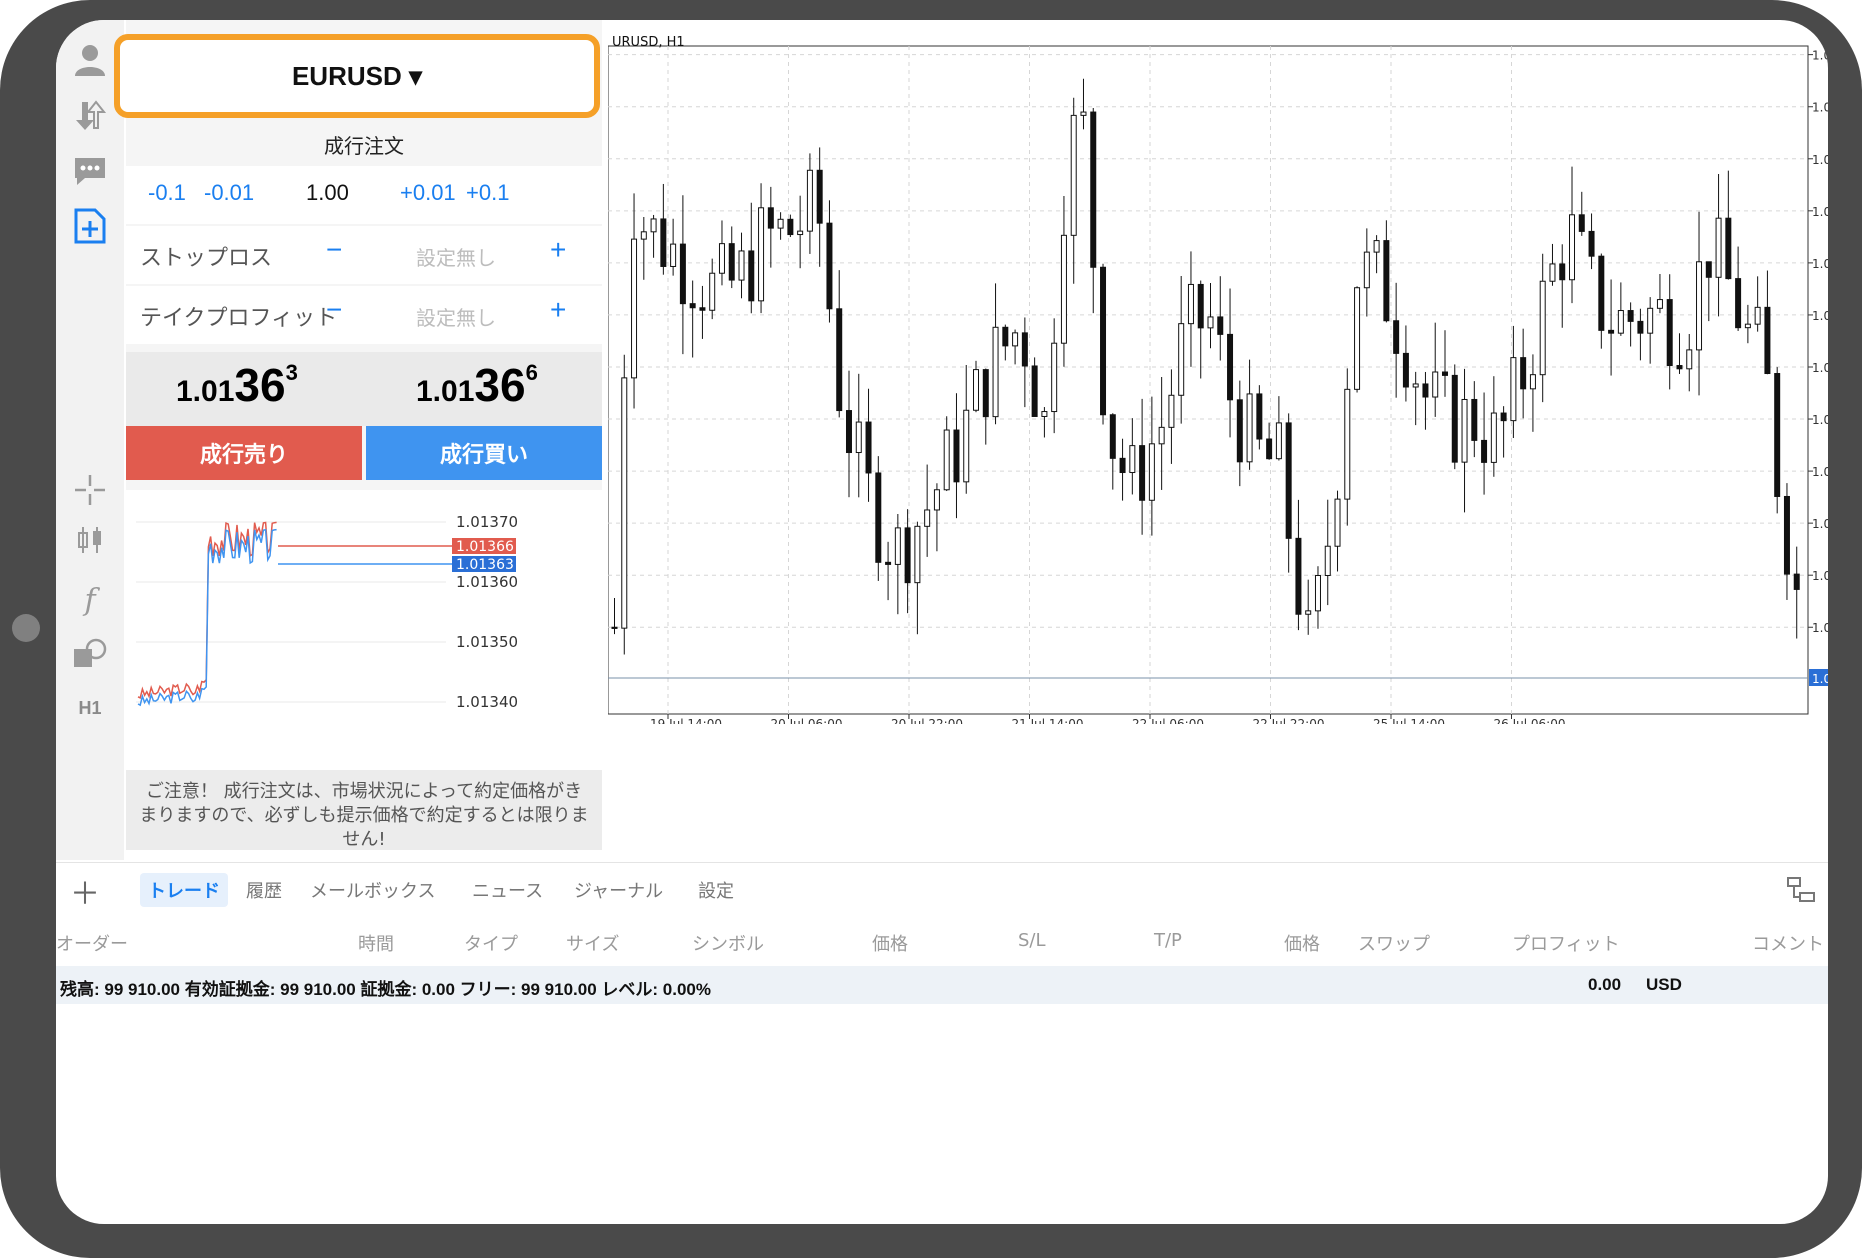 The image size is (1862, 1258). Describe the element at coordinates (90, 170) in the screenshot. I see `chat-icon` at that location.